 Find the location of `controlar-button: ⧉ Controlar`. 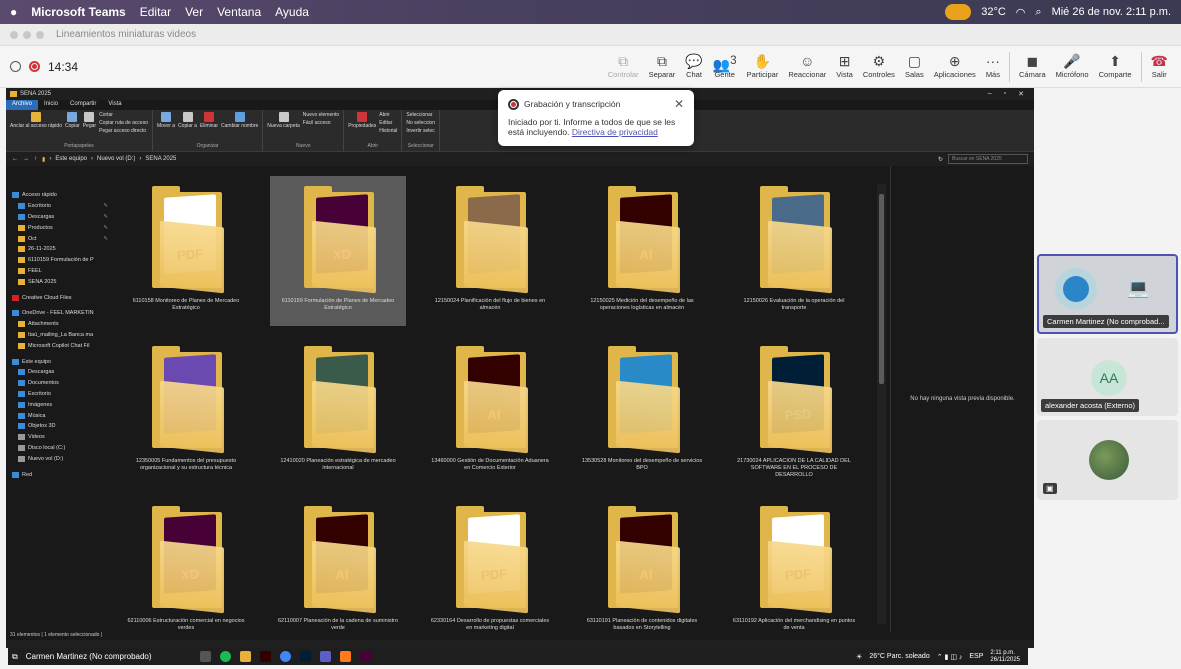

controlar-button: ⧉ Controlar is located at coordinates (623, 65).